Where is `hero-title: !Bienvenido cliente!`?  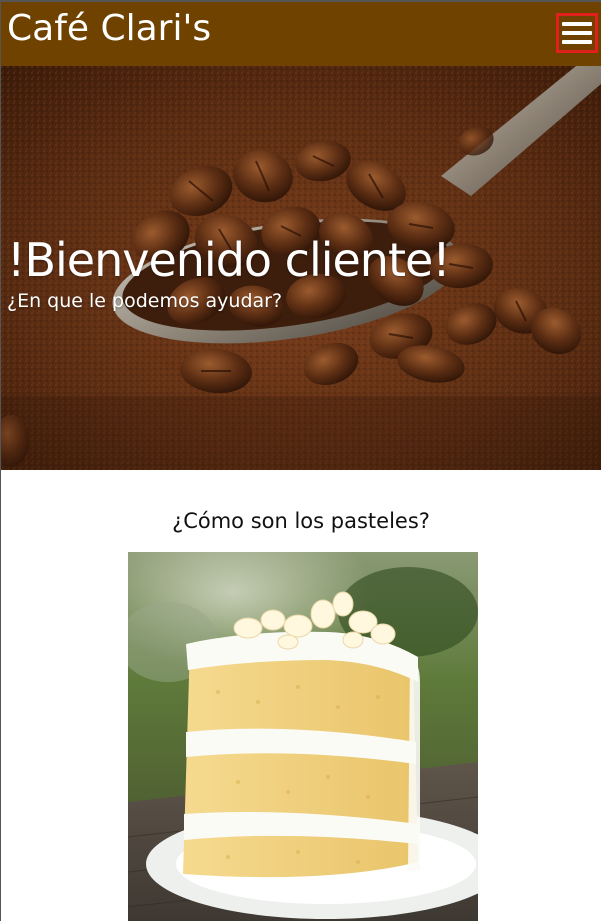
hero-title: !Bienvenido cliente! is located at coordinates (229, 260).